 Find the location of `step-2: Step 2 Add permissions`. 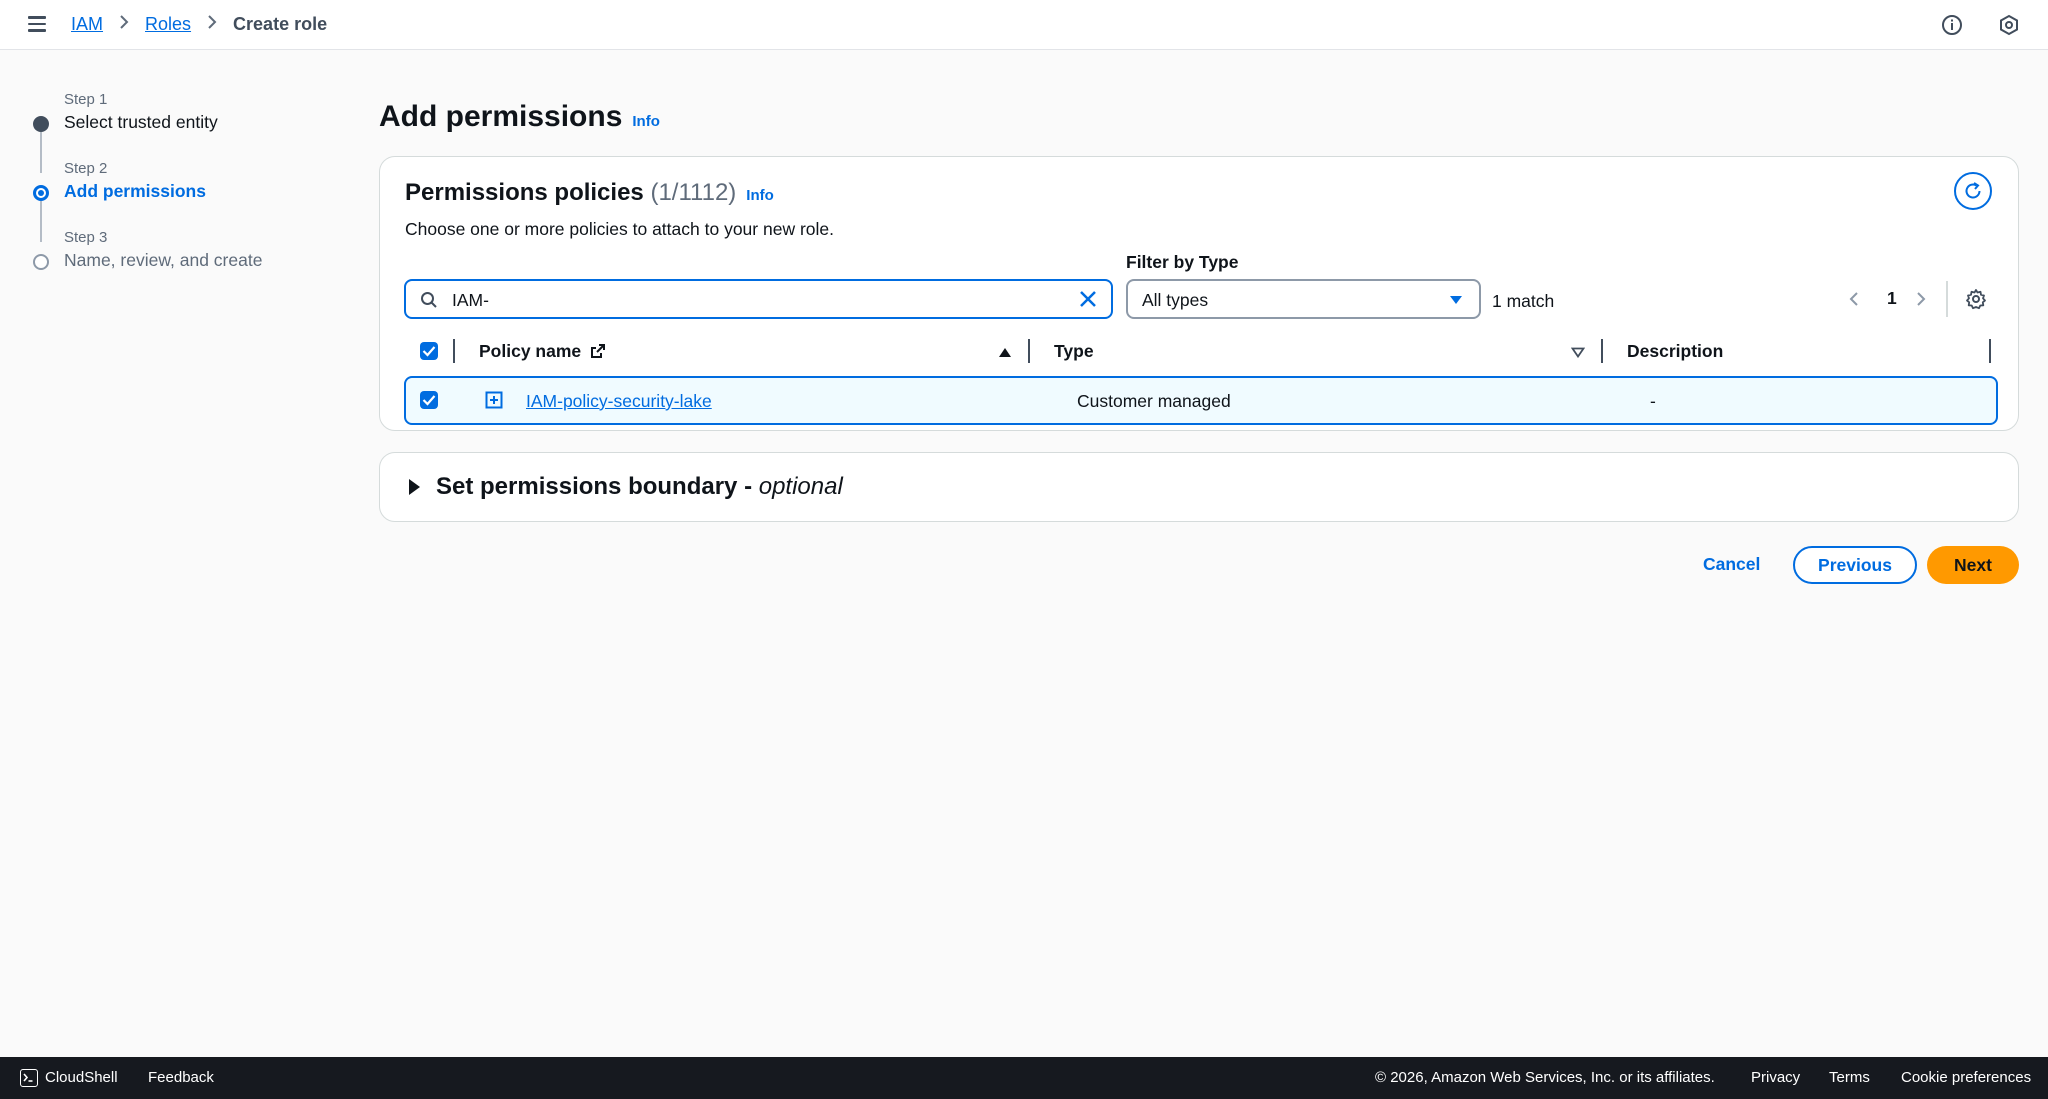

step-2: Step 2 Add permissions is located at coordinates (174, 191).